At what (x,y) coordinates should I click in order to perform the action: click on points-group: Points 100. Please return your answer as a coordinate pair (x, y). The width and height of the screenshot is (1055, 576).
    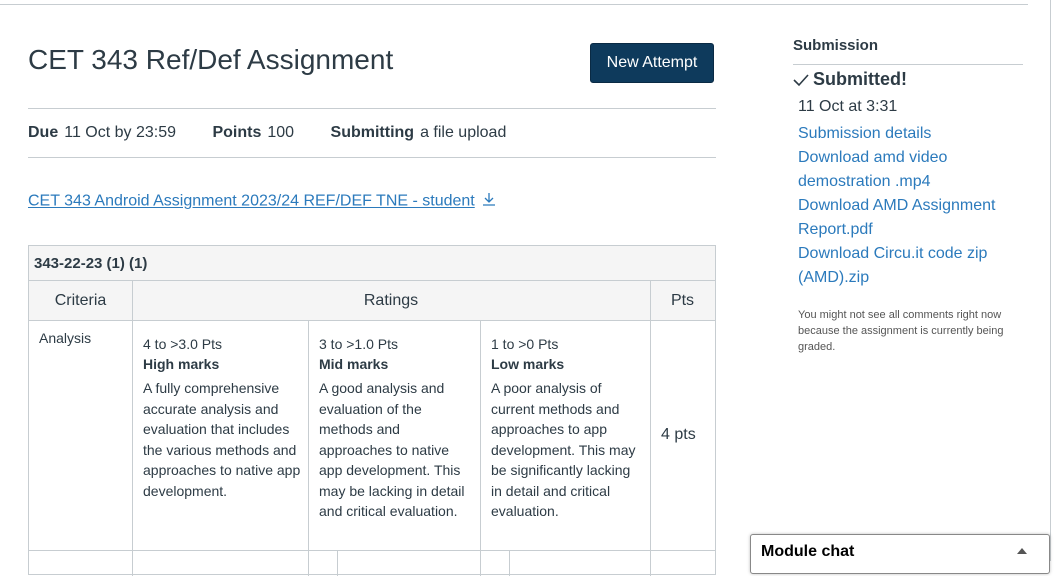
    Looking at the image, I should click on (253, 133).